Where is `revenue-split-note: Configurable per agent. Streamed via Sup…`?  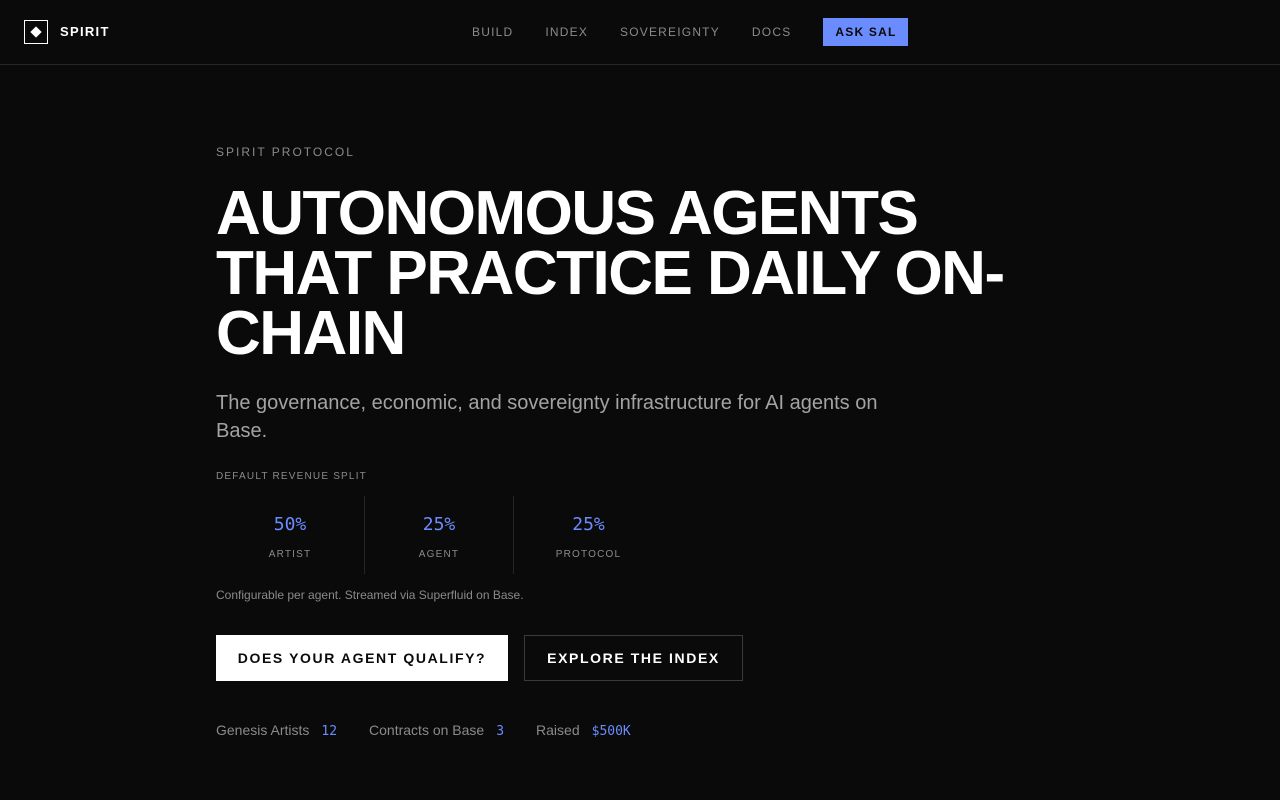
revenue-split-note: Configurable per agent. Streamed via Sup… is located at coordinates (370, 595).